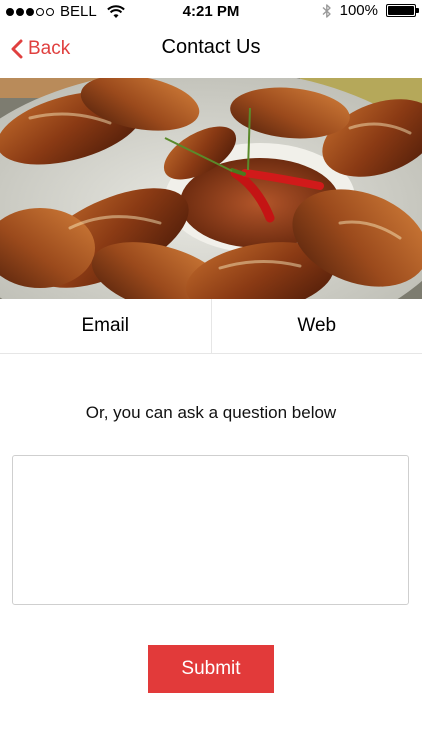 This screenshot has width=422, height=750. I want to click on bluetooth-icon, so click(326, 10).